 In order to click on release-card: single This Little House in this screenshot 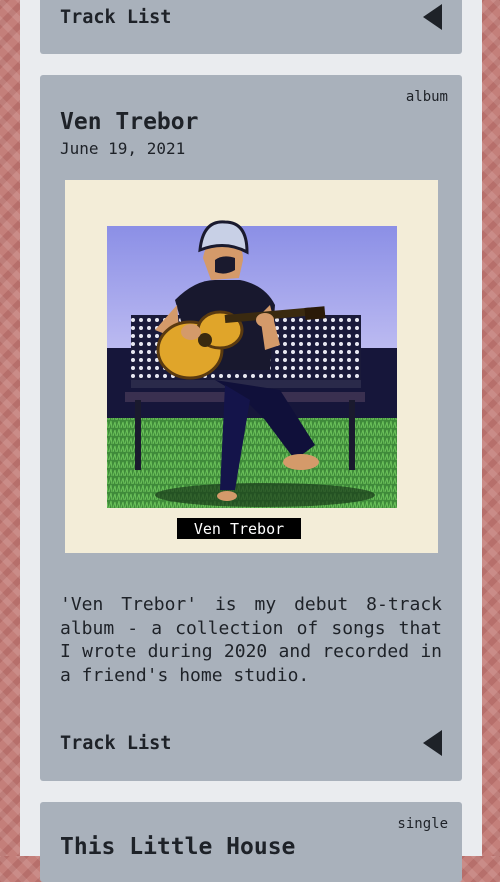, I will do `click(251, 842)`.